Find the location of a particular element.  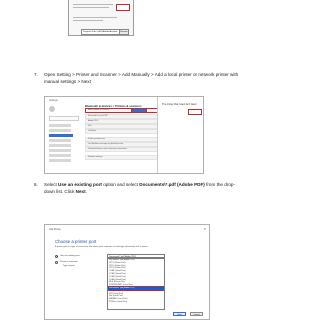

step-7-number: 7. is located at coordinates (36, 74).